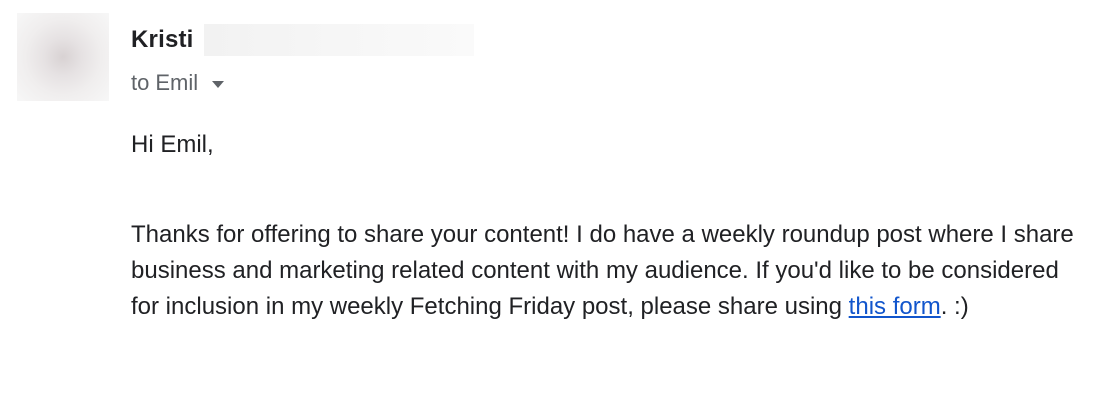  I want to click on sender-header: Kristi, so click(302, 40).